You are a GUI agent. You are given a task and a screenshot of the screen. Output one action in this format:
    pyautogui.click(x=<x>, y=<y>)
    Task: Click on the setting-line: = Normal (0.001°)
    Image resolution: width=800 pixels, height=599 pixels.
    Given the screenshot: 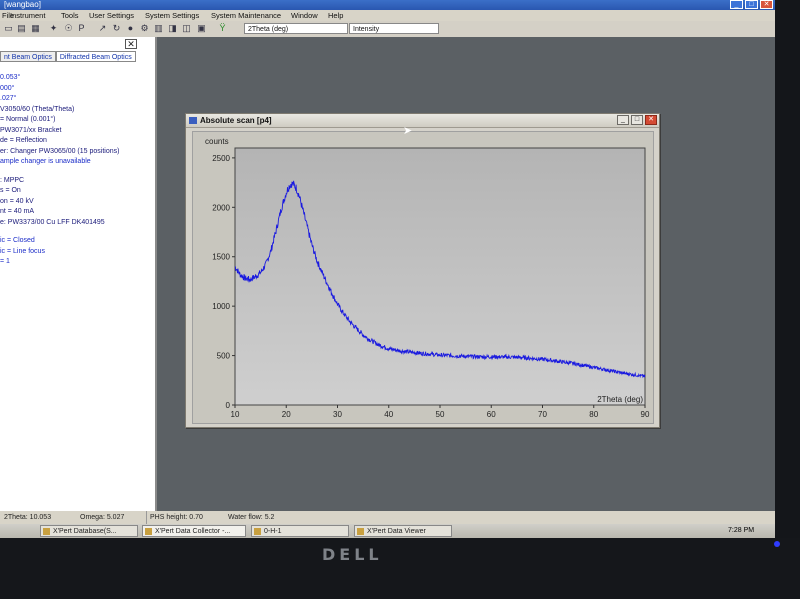 What is the action you would take?
    pyautogui.click(x=28, y=119)
    